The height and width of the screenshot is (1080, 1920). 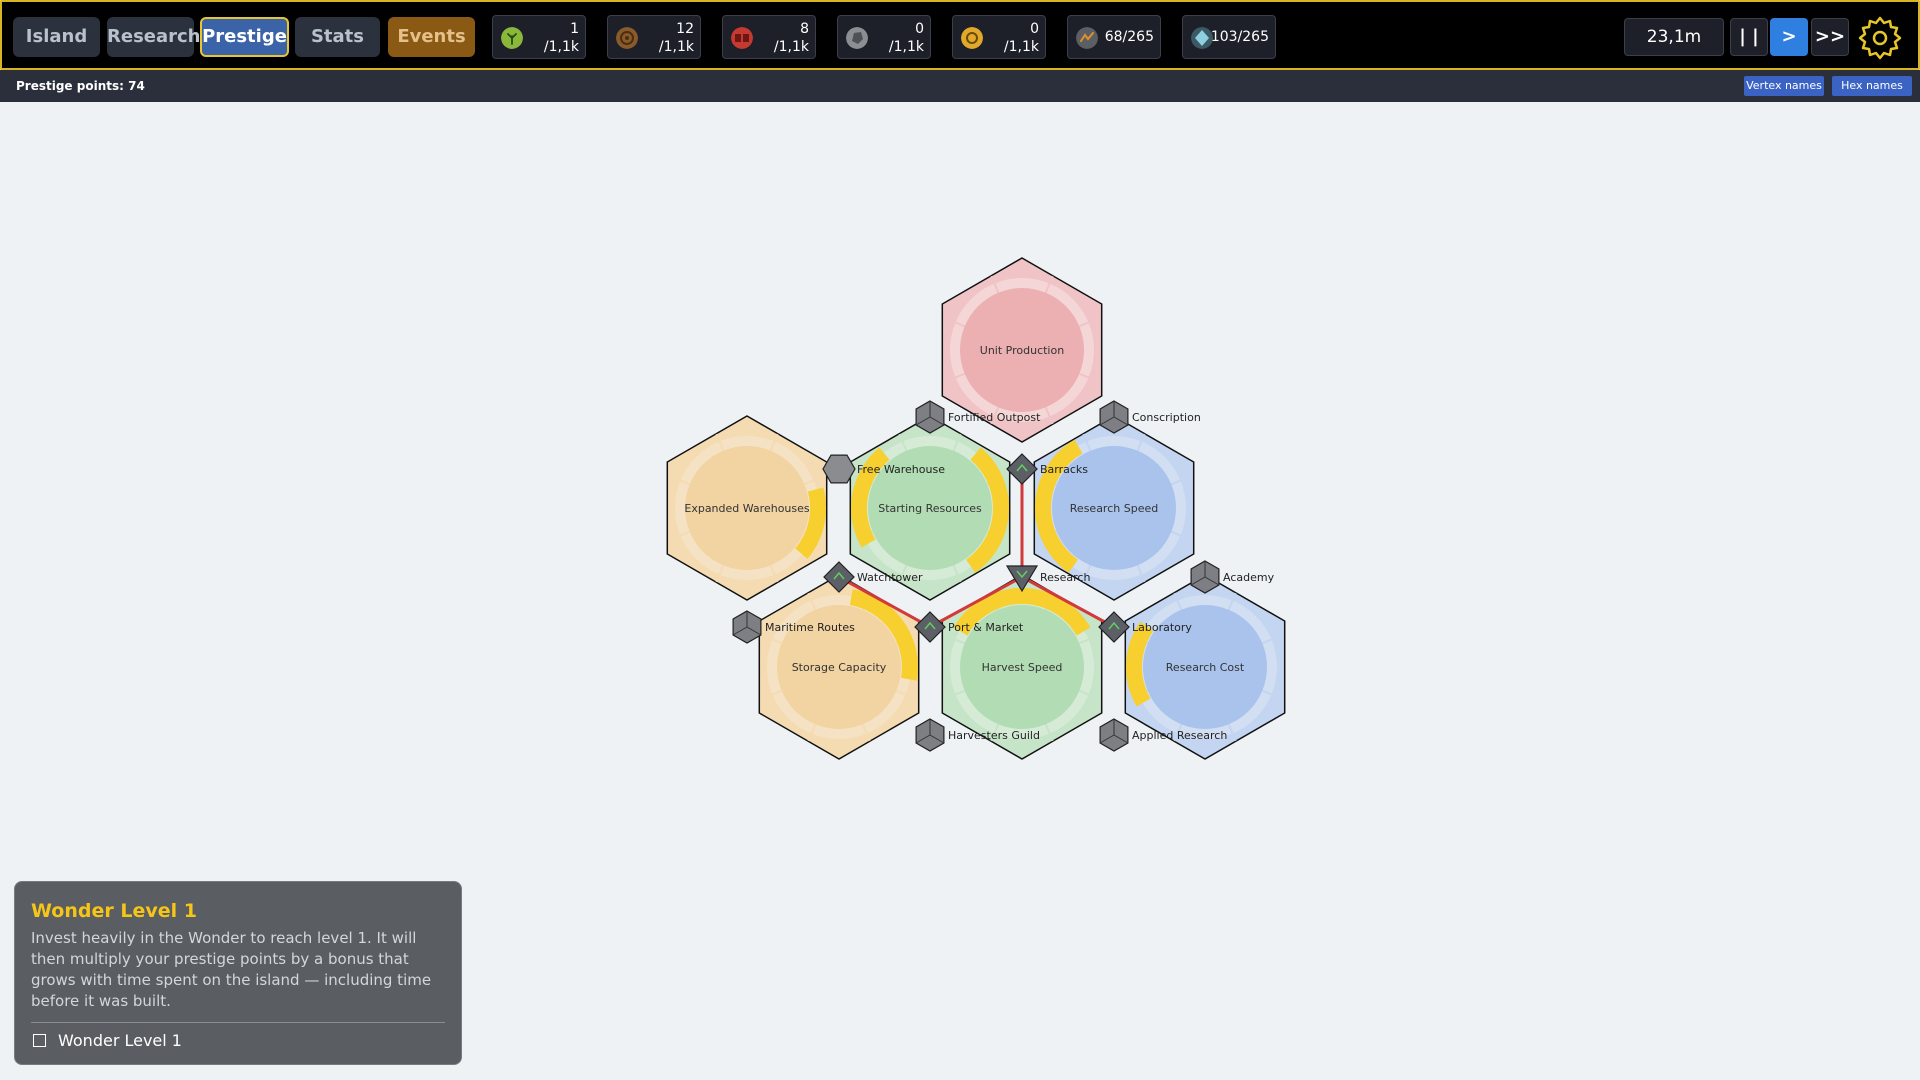 What do you see at coordinates (1065, 577) in the screenshot?
I see `vertex-label: Research` at bounding box center [1065, 577].